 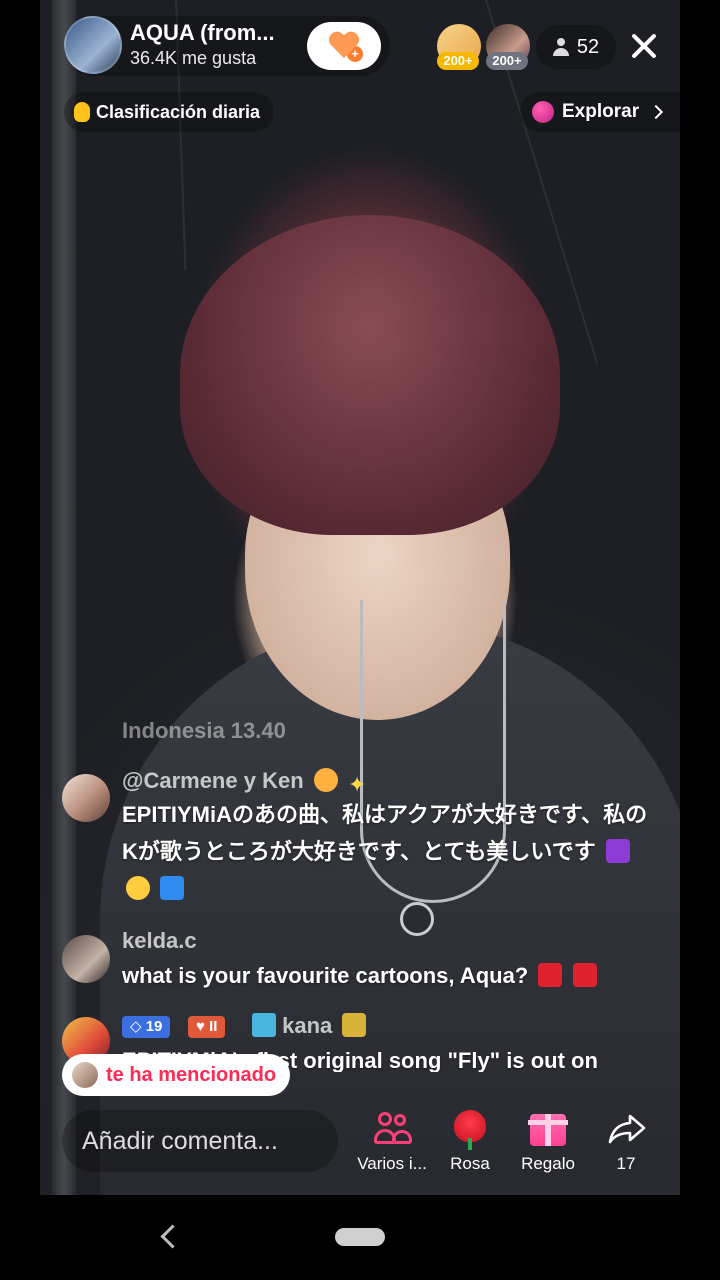 I want to click on heart-icon: +, so click(x=347, y=48).